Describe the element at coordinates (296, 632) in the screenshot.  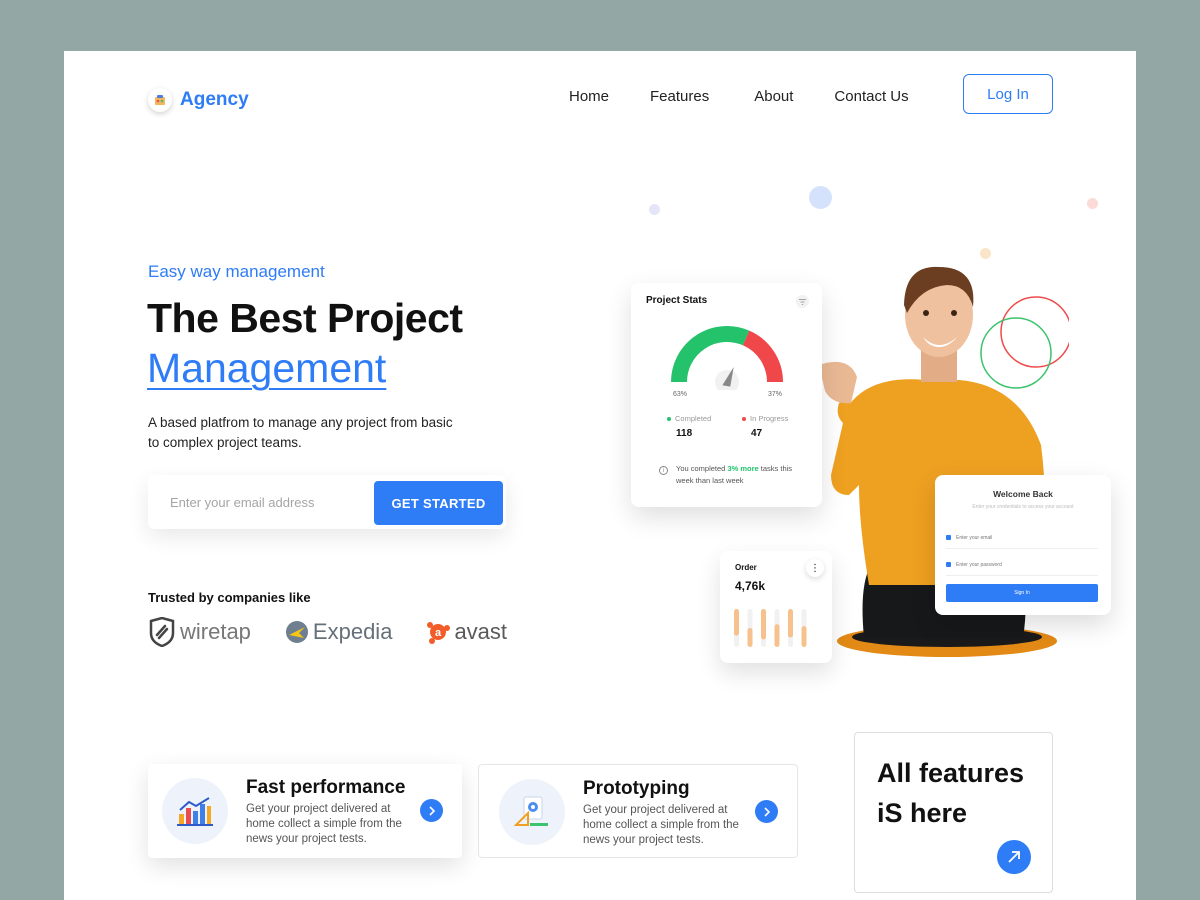
I see `expedia-globe-icon` at that location.